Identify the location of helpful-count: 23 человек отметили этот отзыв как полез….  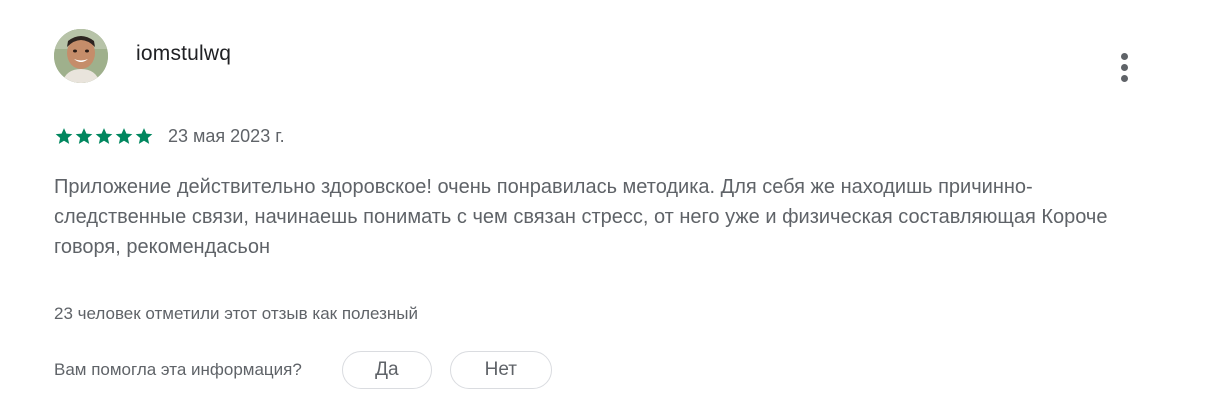
(236, 313).